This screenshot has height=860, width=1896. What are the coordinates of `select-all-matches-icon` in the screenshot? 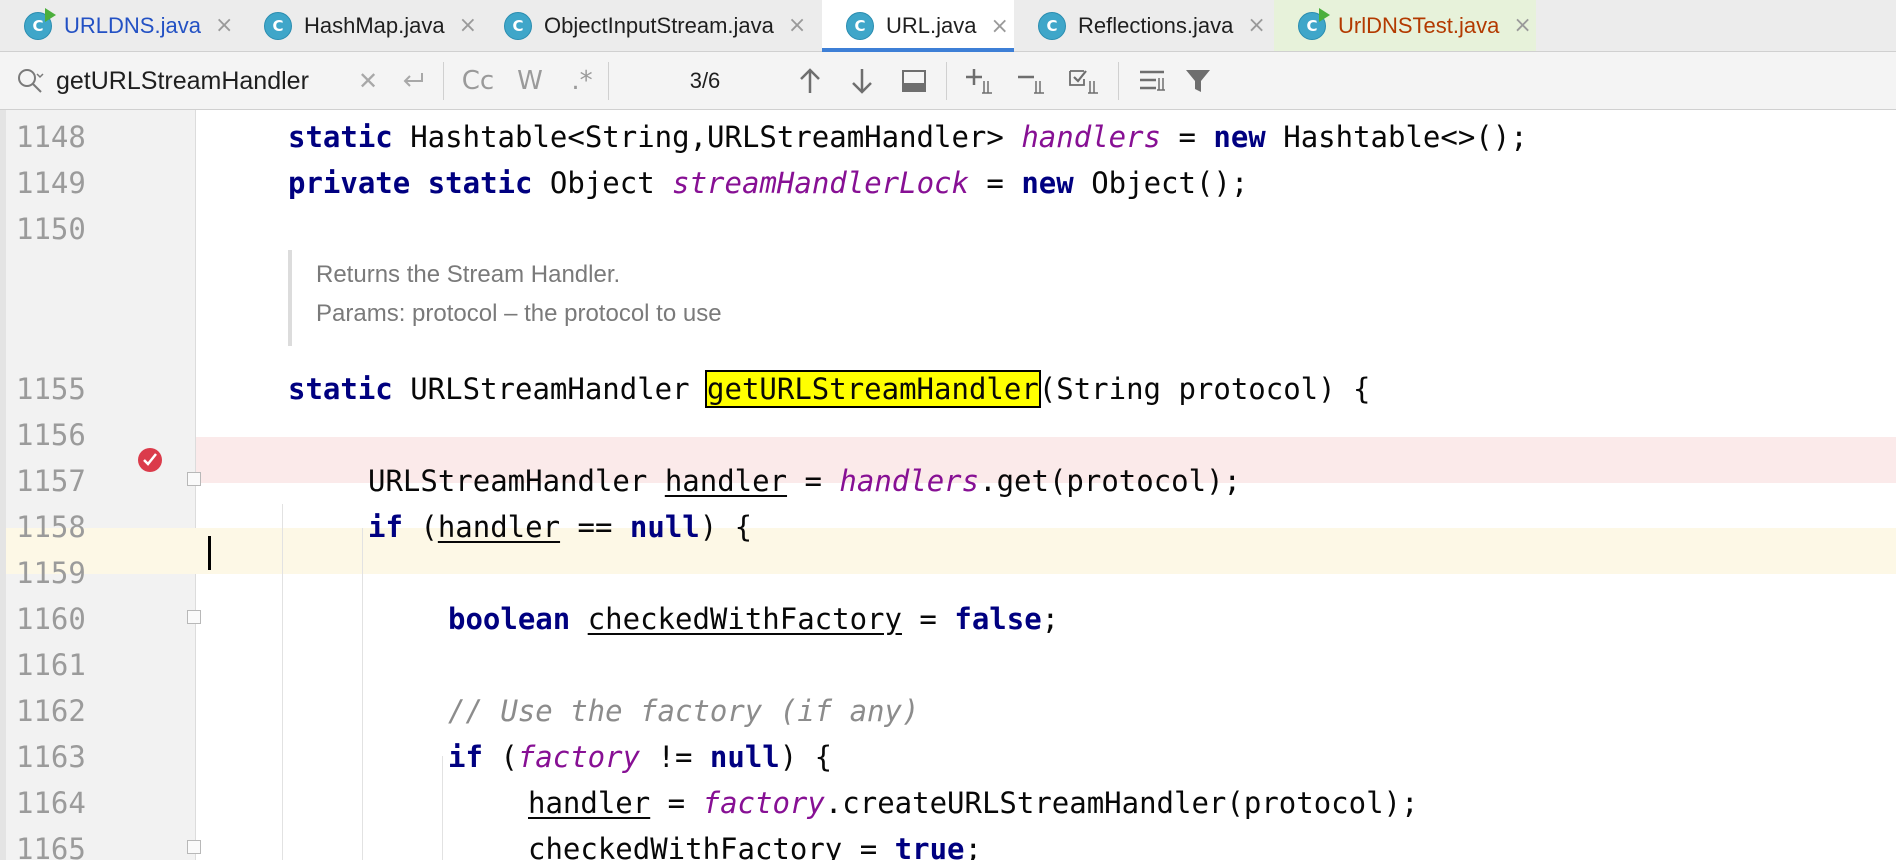 It's located at (1084, 81).